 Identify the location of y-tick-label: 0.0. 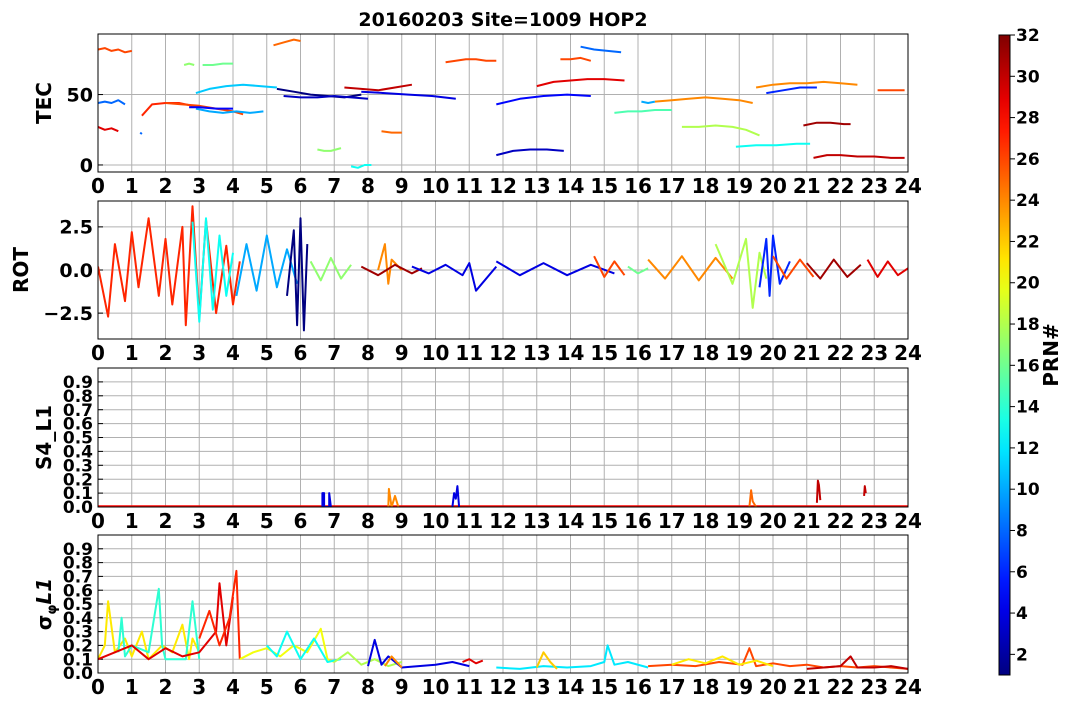
(76, 271).